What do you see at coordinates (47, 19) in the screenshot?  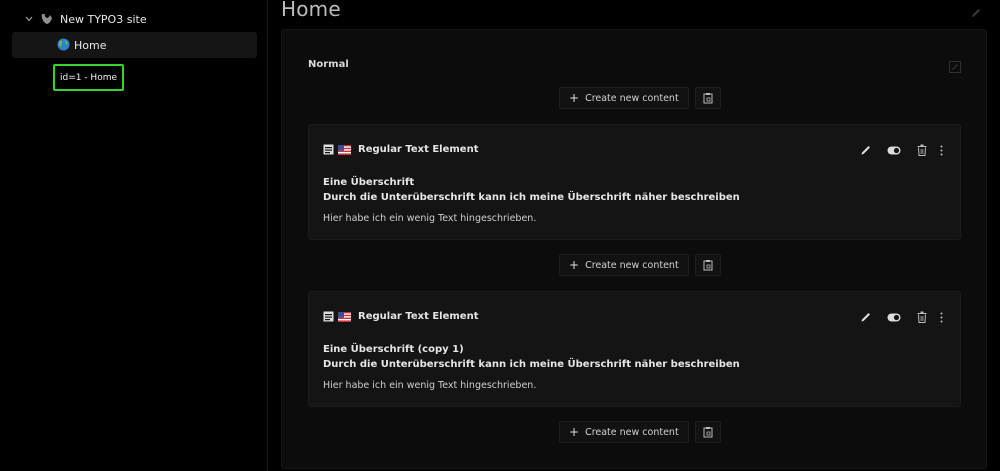 I see `typo3-logo-icon` at bounding box center [47, 19].